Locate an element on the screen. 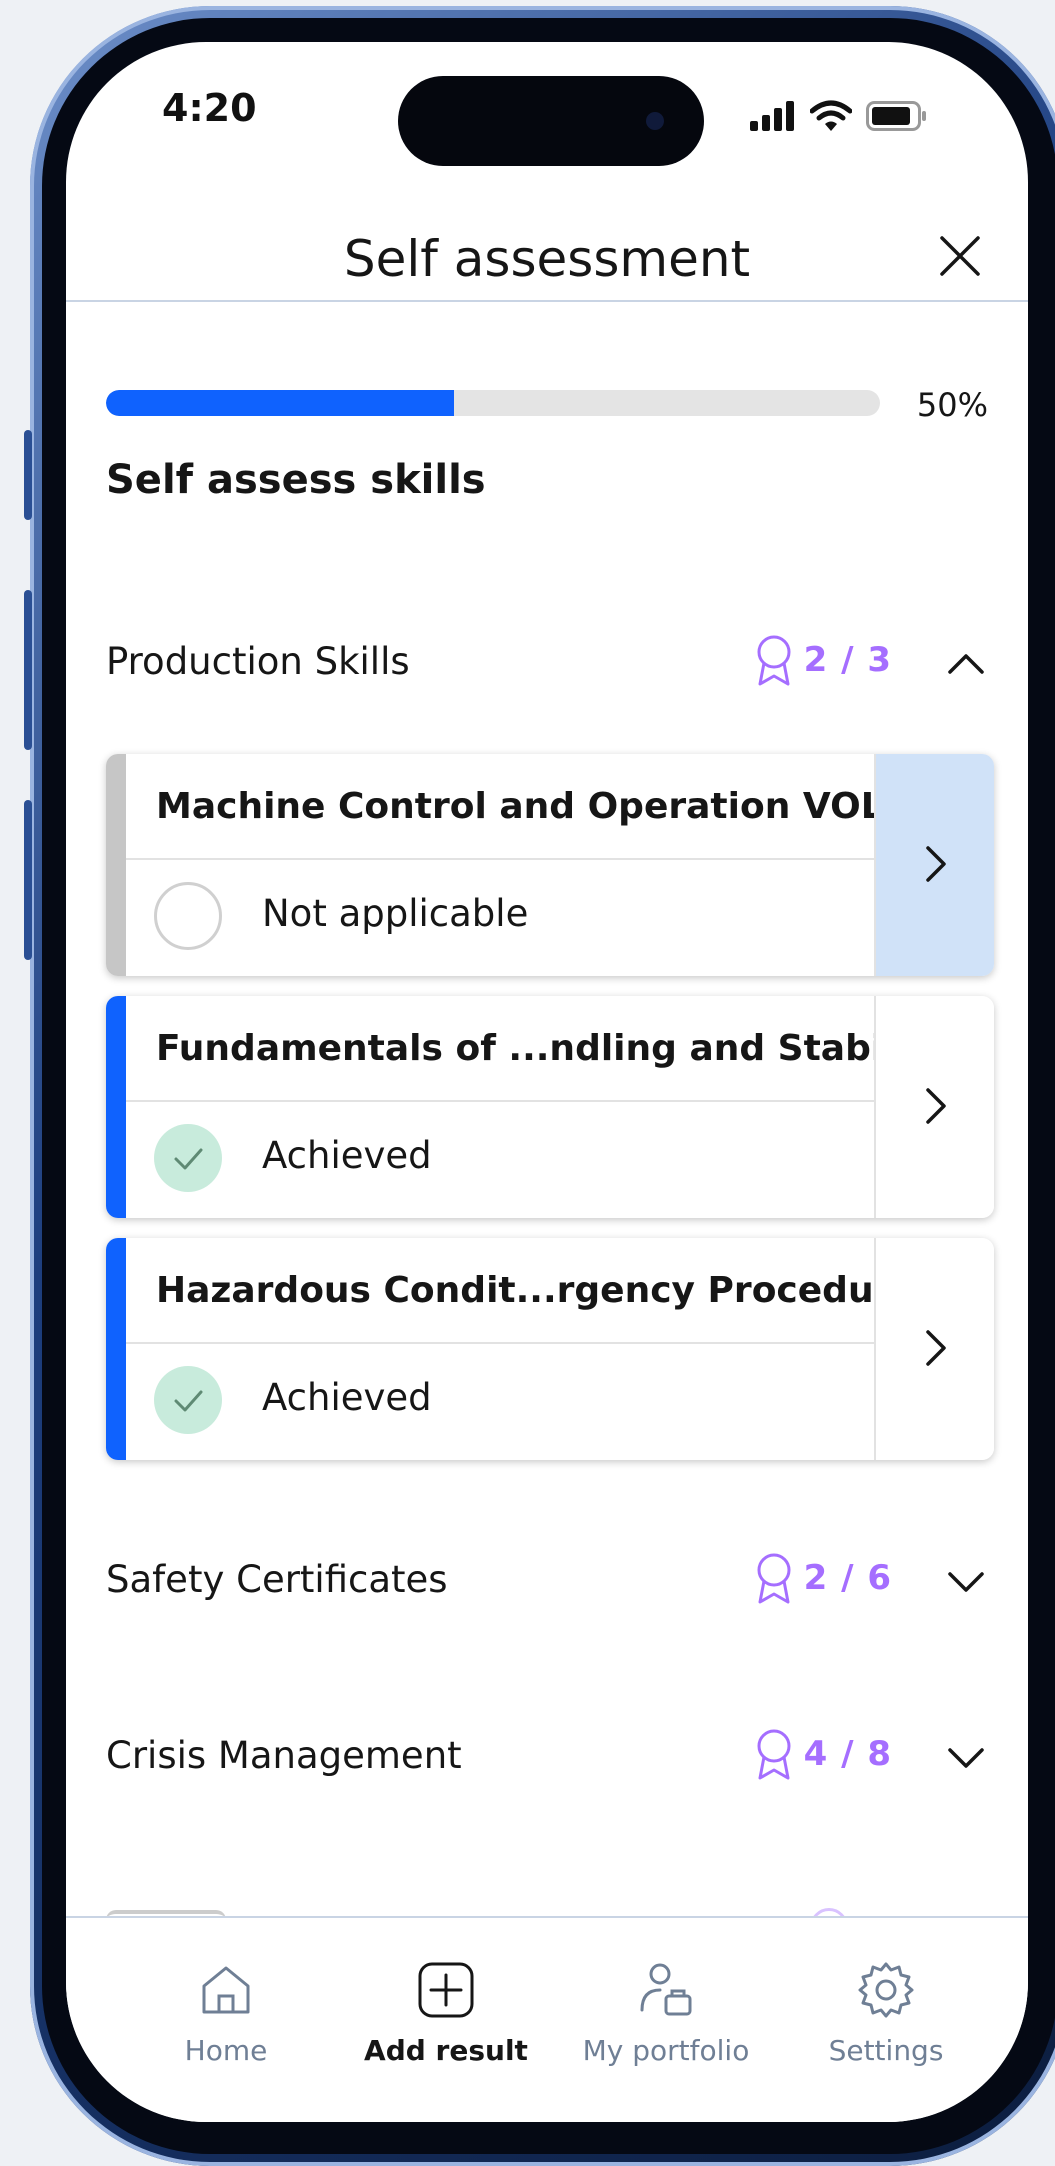 The width and height of the screenshot is (1055, 2166). tab-add-result: Add result is located at coordinates (446, 2008).